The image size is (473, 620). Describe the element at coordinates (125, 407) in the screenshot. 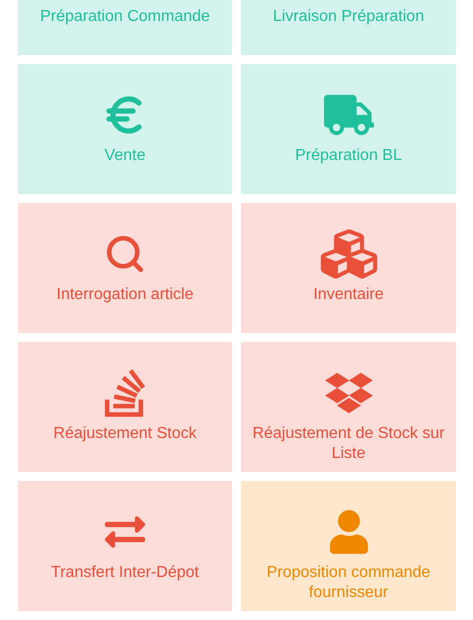

I see `menu-tile: Réajustement Stock` at that location.